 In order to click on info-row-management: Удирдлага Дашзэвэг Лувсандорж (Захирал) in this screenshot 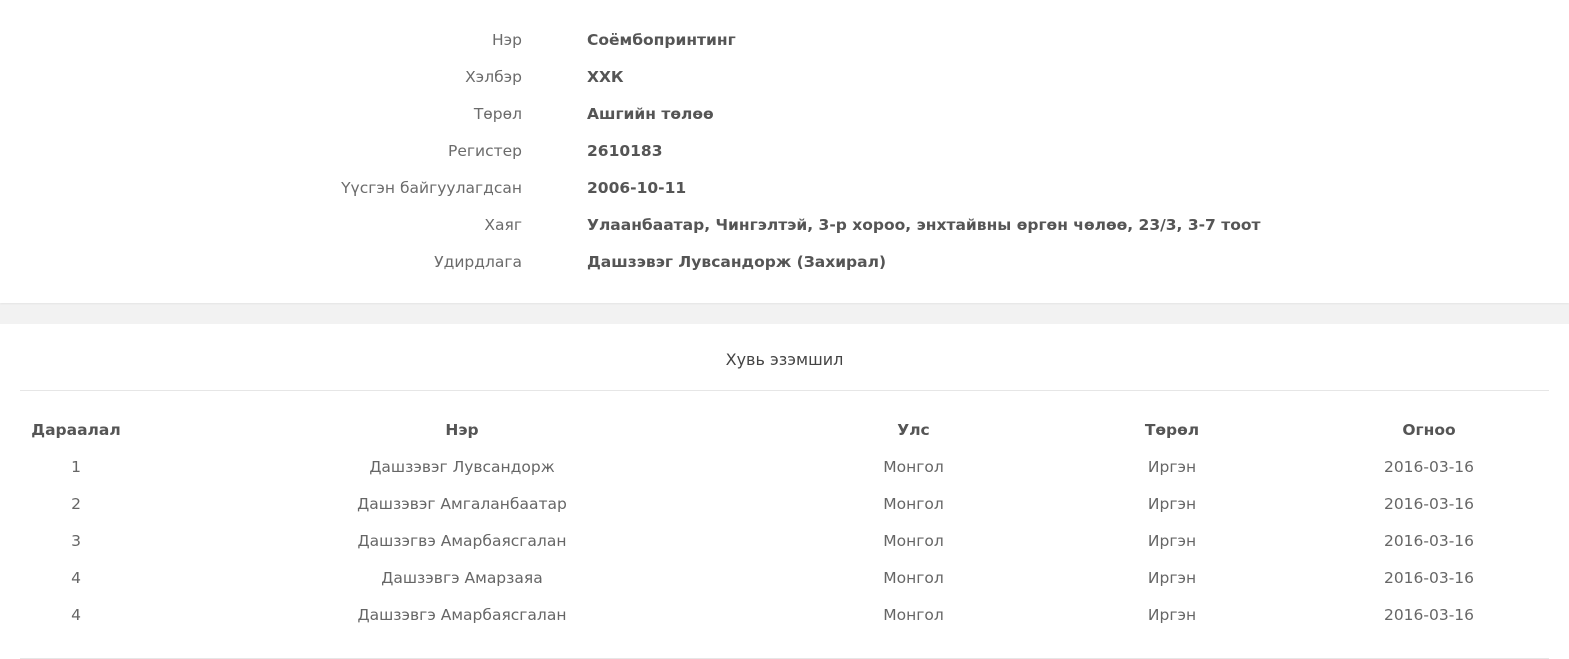, I will do `click(784, 269)`.